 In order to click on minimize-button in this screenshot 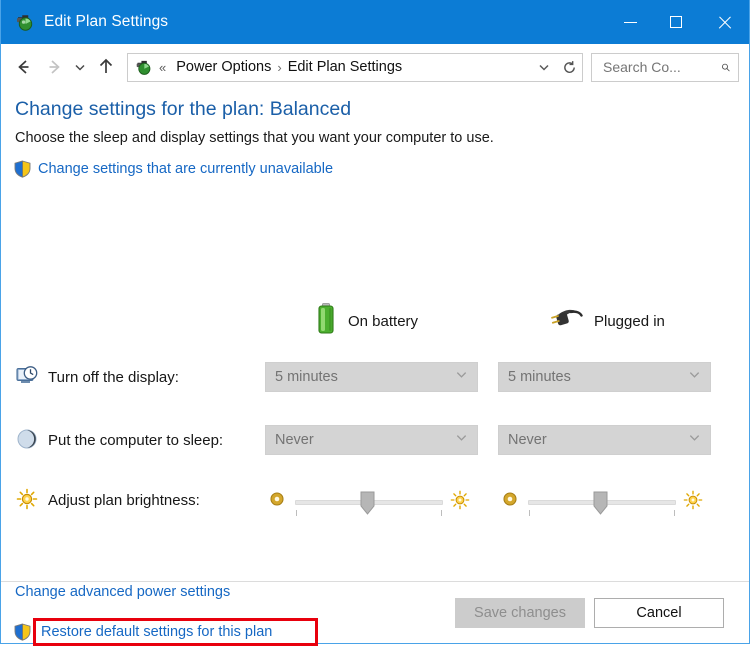, I will do `click(630, 22)`.